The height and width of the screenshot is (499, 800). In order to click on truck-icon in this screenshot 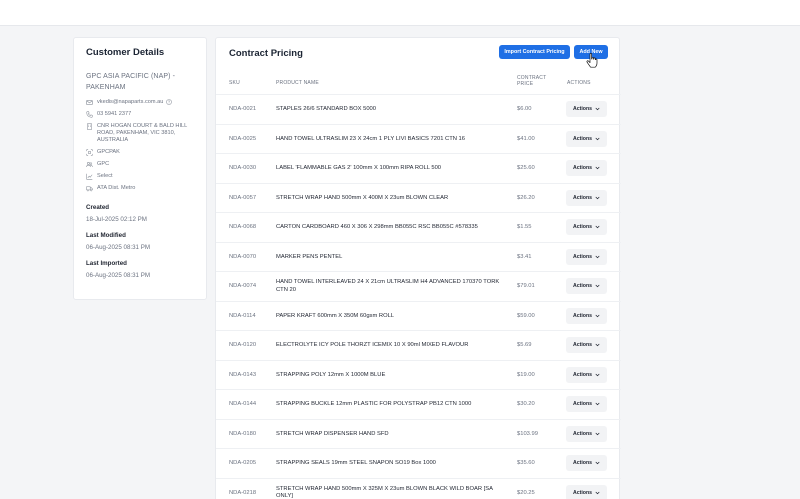, I will do `click(89, 188)`.